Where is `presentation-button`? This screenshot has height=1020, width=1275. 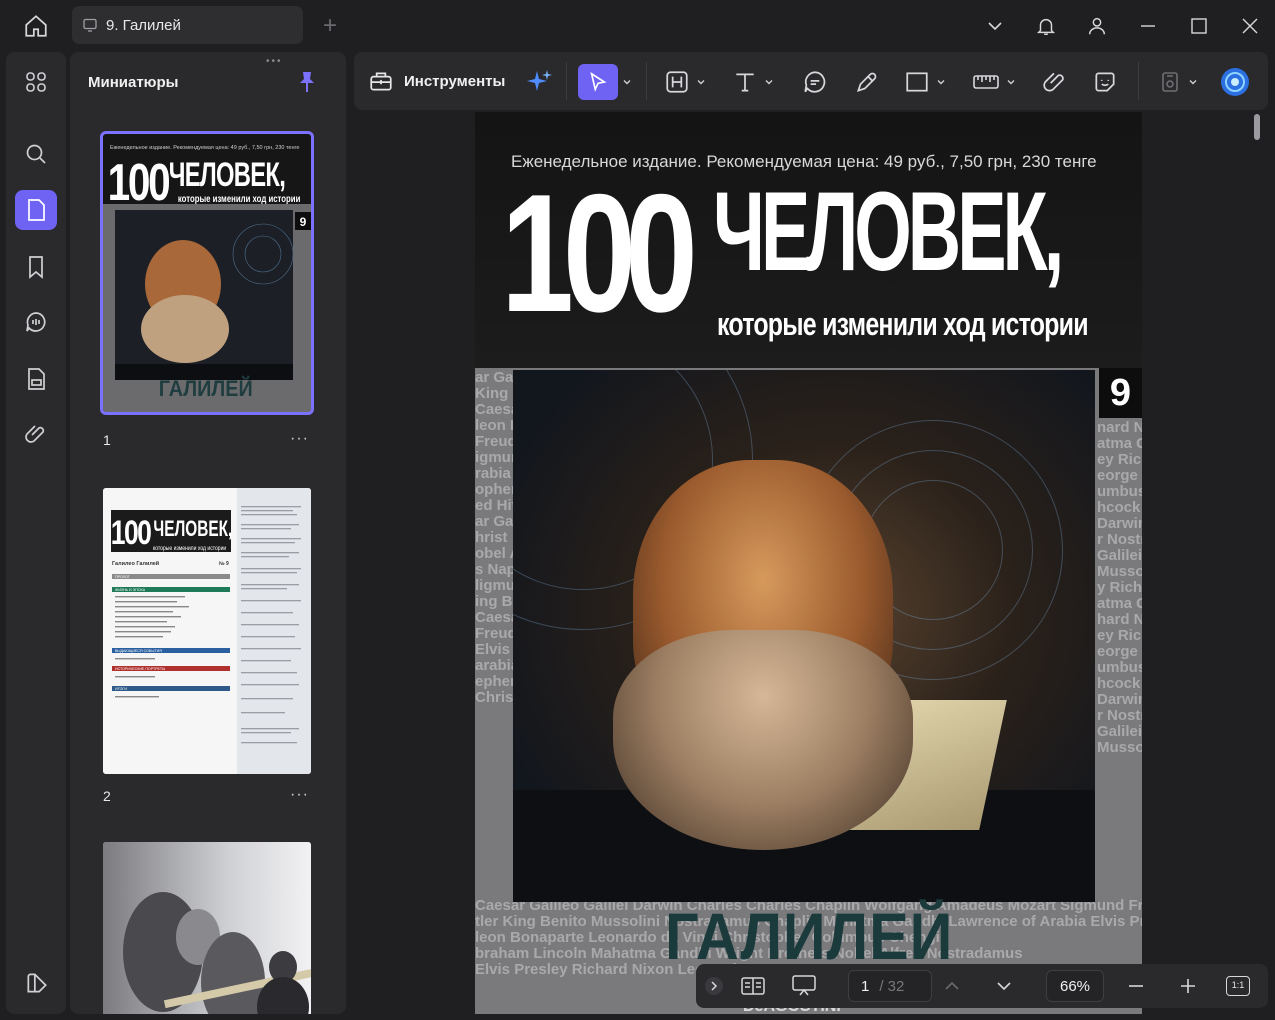 presentation-button is located at coordinates (804, 986).